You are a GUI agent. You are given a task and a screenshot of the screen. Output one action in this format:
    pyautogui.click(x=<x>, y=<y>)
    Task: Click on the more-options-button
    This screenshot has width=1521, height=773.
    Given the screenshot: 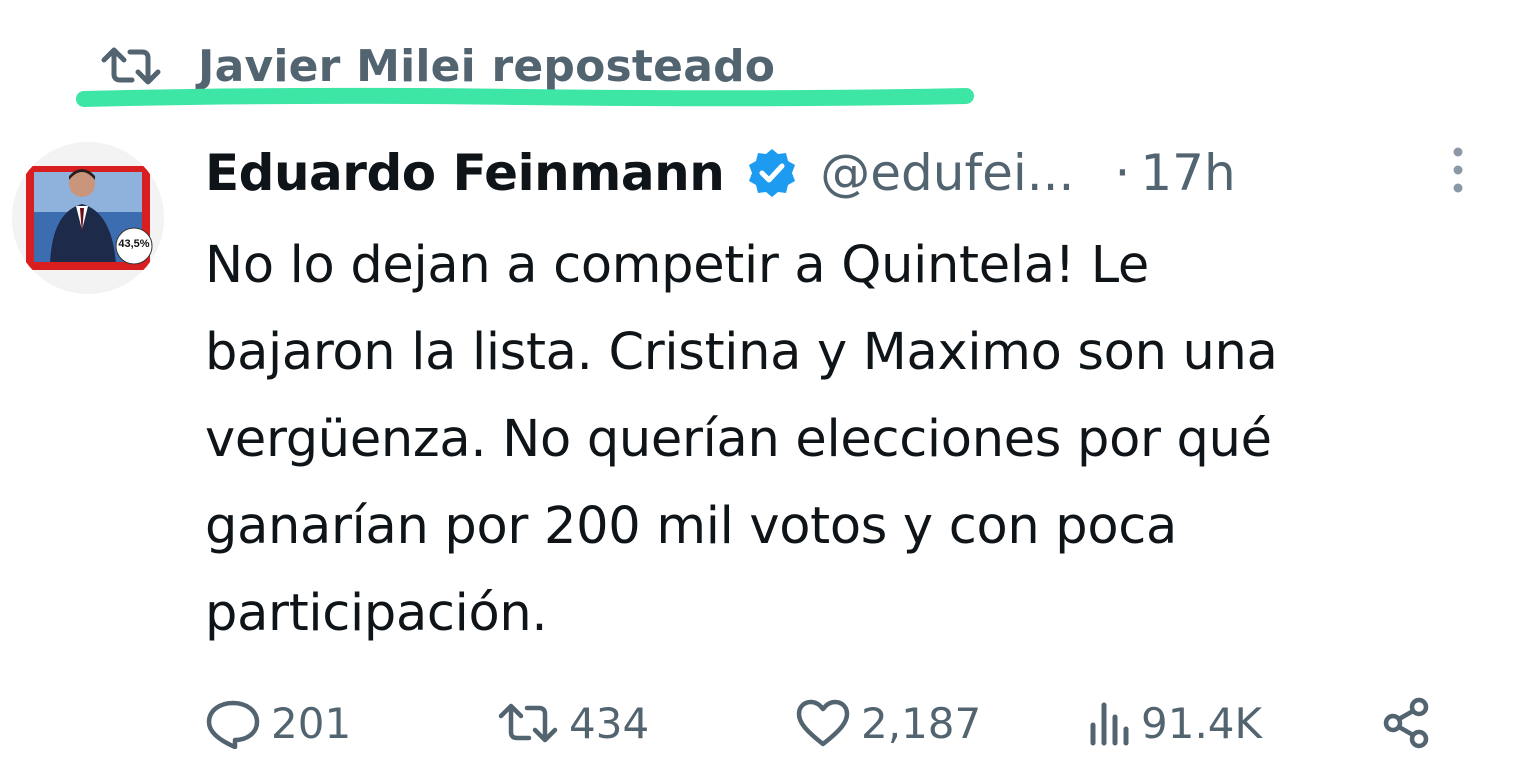 What is the action you would take?
    pyautogui.click(x=1458, y=172)
    